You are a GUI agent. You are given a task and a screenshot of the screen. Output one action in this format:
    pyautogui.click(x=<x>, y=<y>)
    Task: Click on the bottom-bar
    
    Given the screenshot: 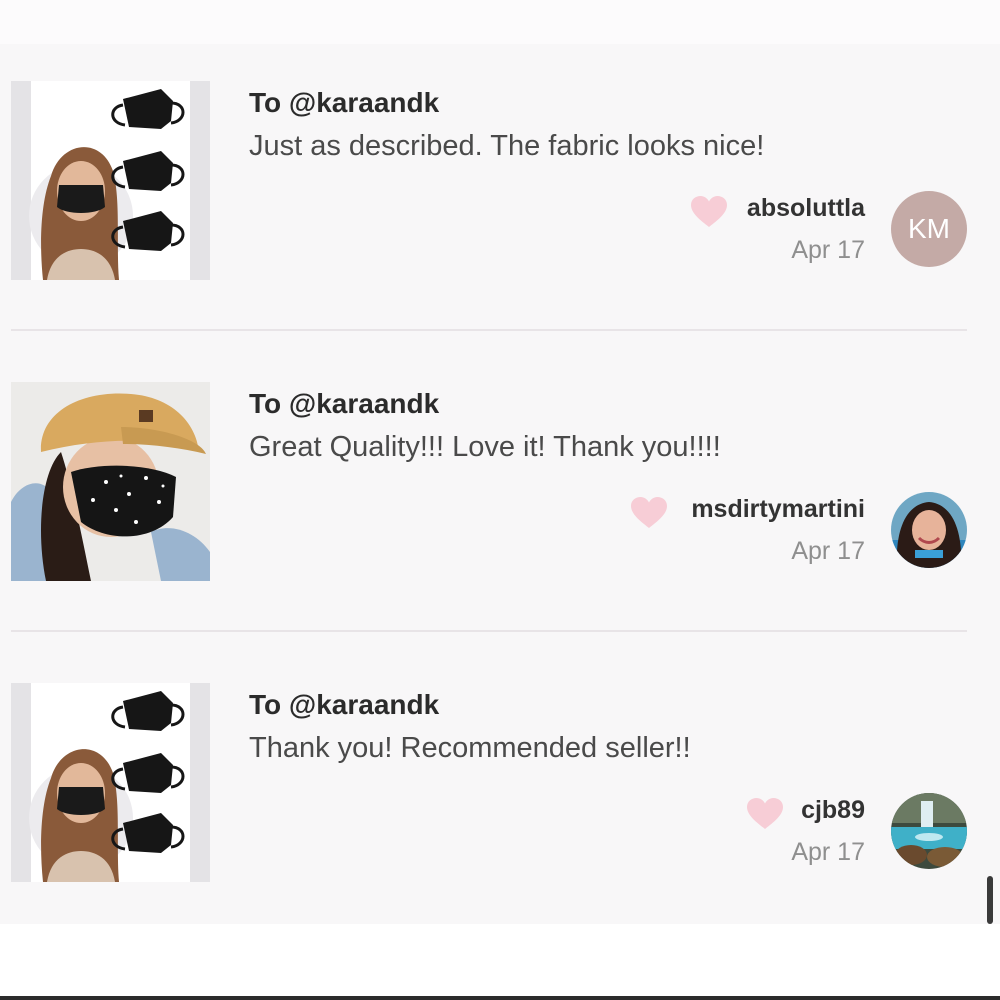 What is the action you would take?
    pyautogui.click(x=500, y=960)
    